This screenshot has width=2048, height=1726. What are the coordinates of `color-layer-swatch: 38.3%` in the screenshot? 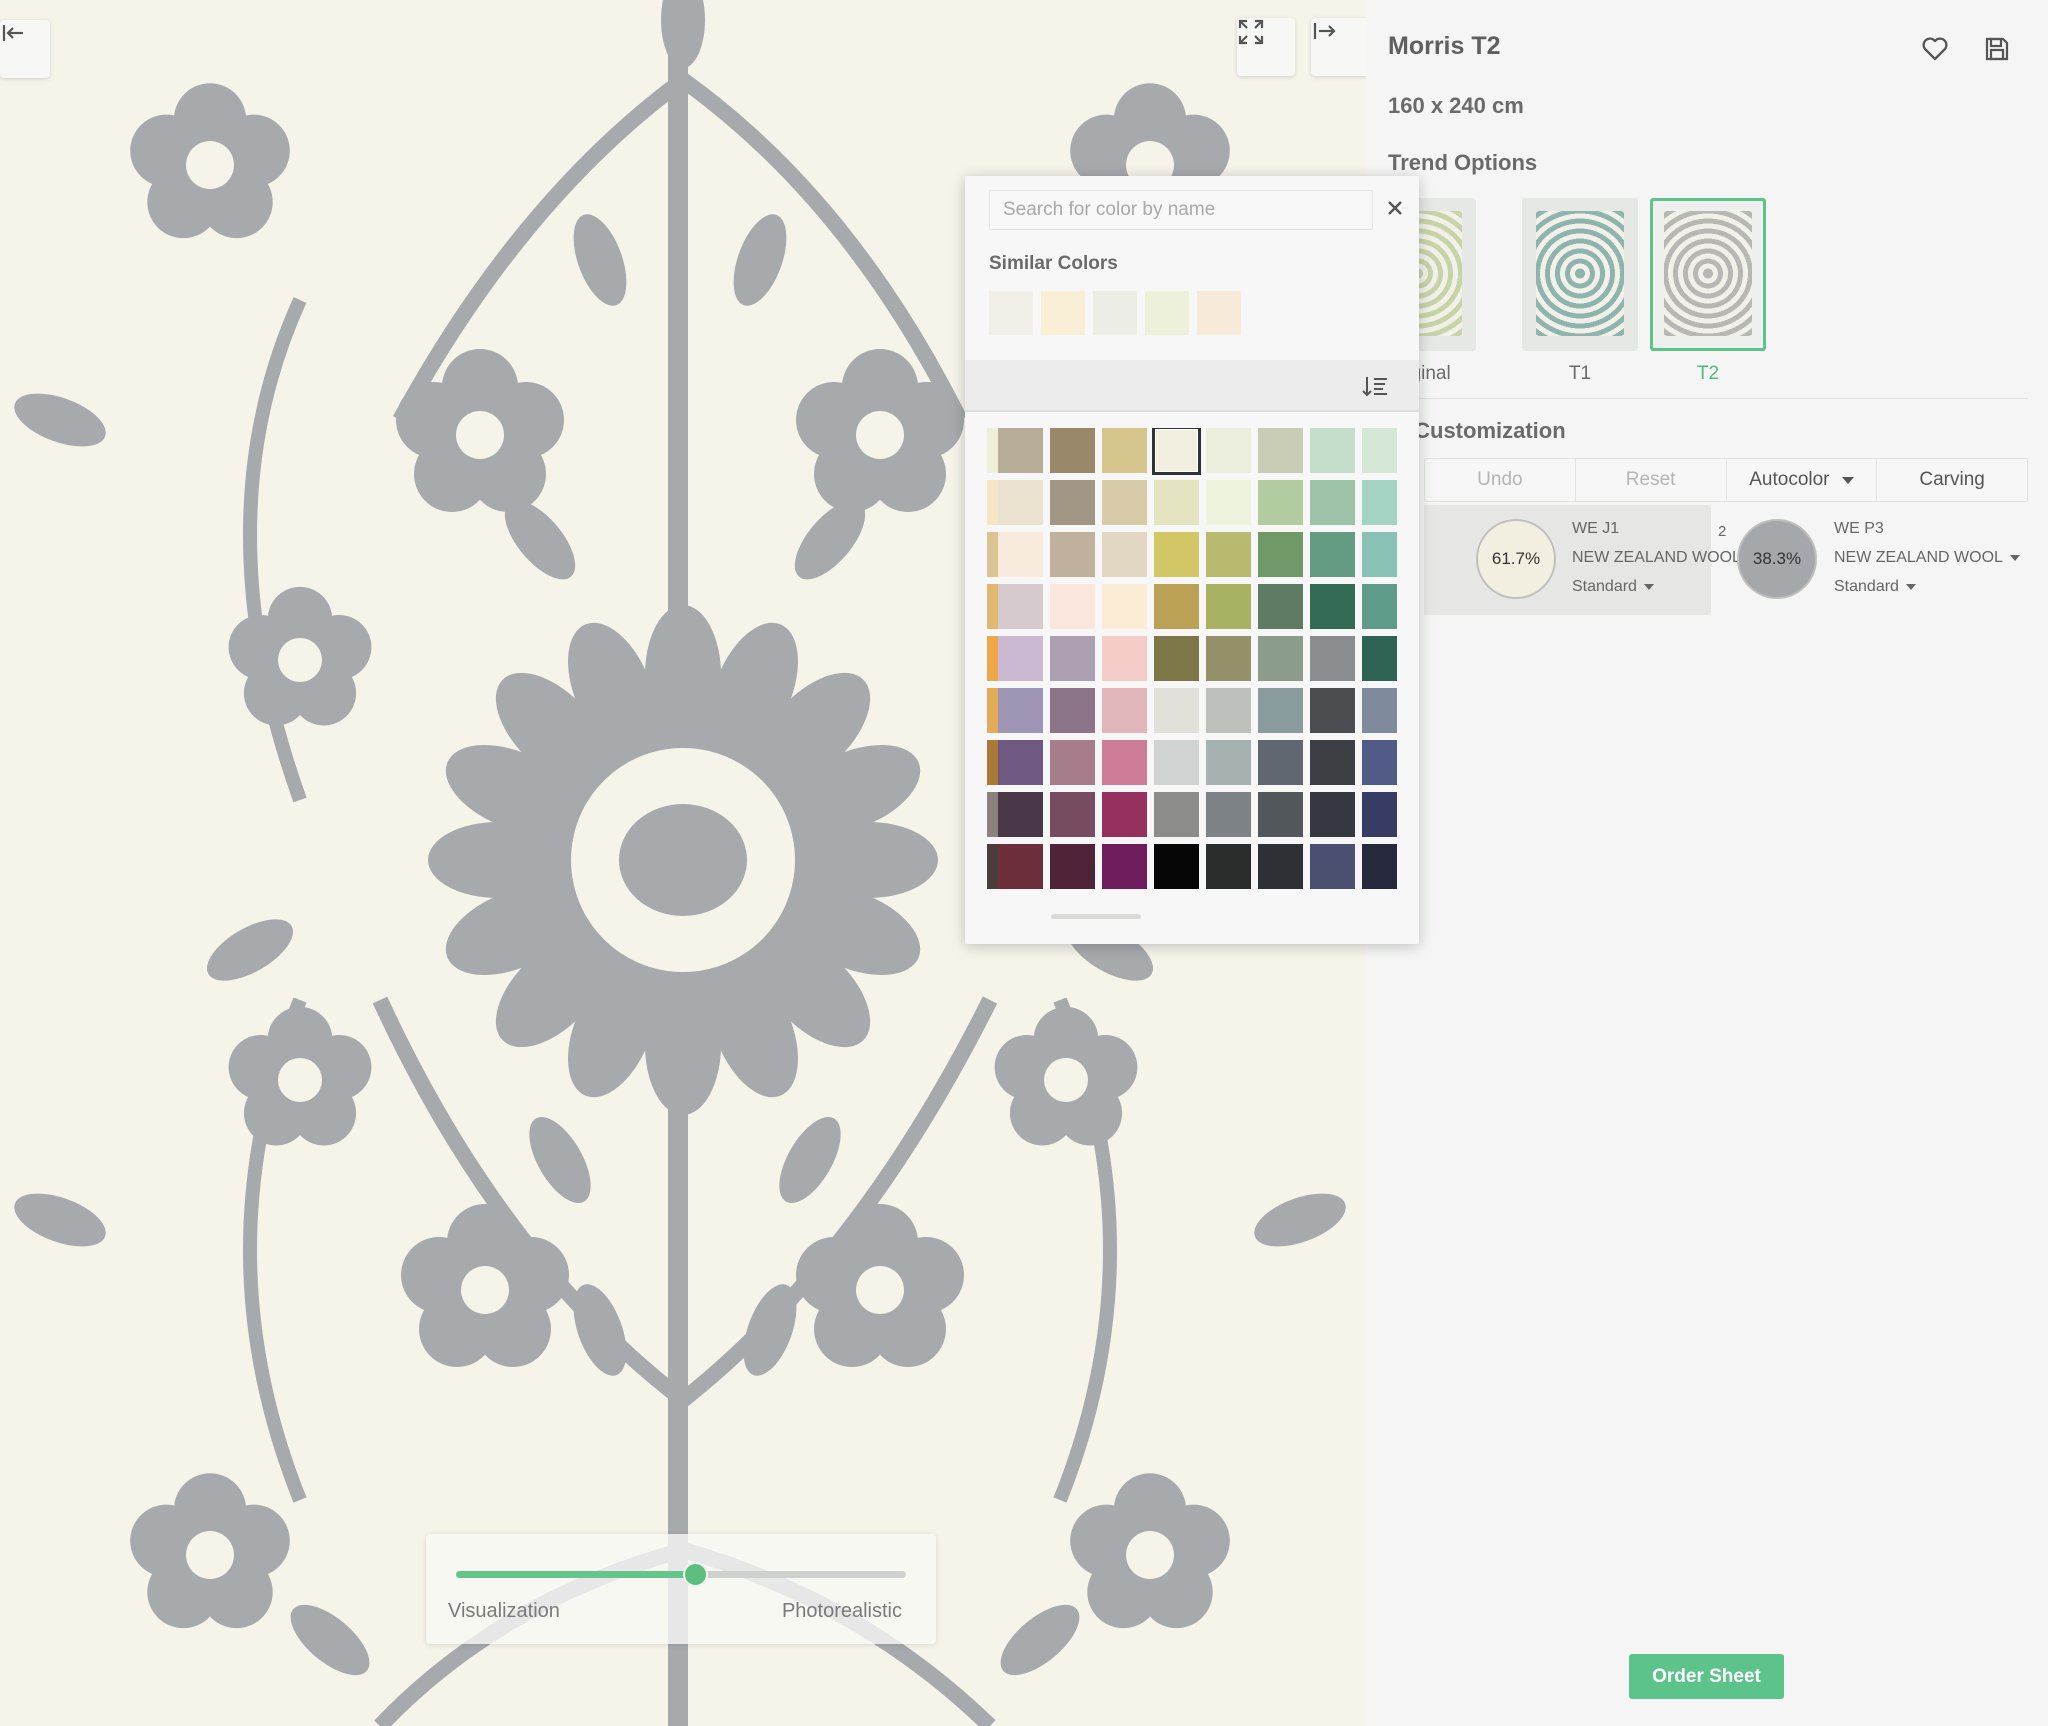 It's located at (1777, 559).